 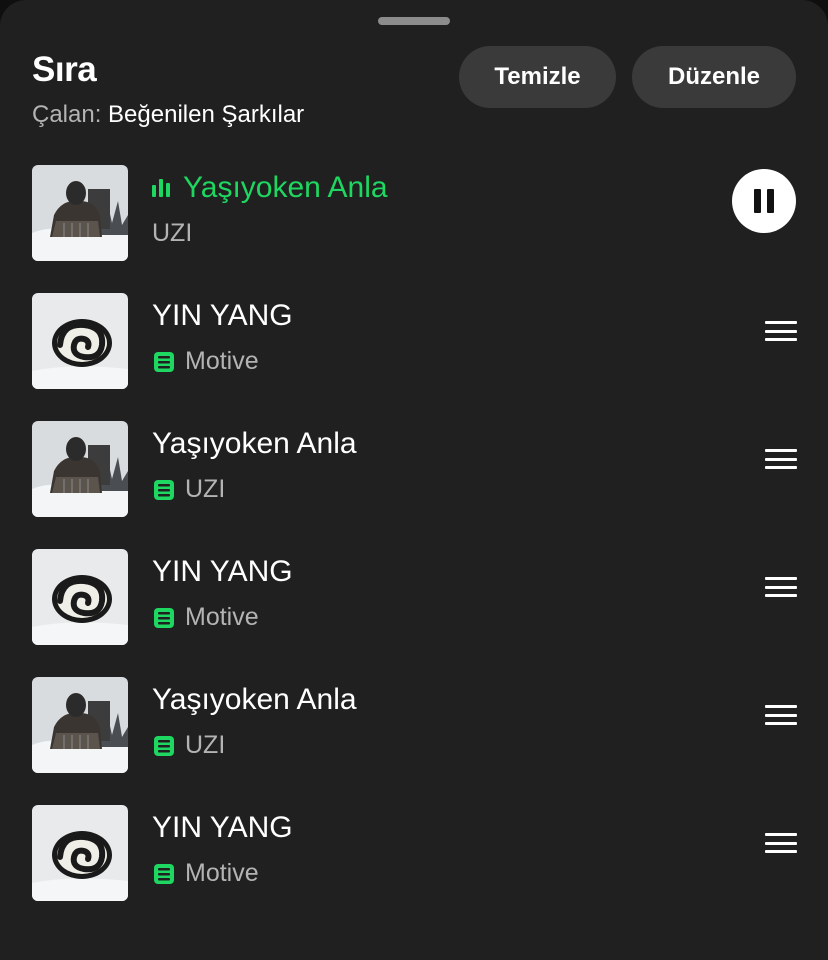 What do you see at coordinates (757, 201) in the screenshot?
I see `pause-icon` at bounding box center [757, 201].